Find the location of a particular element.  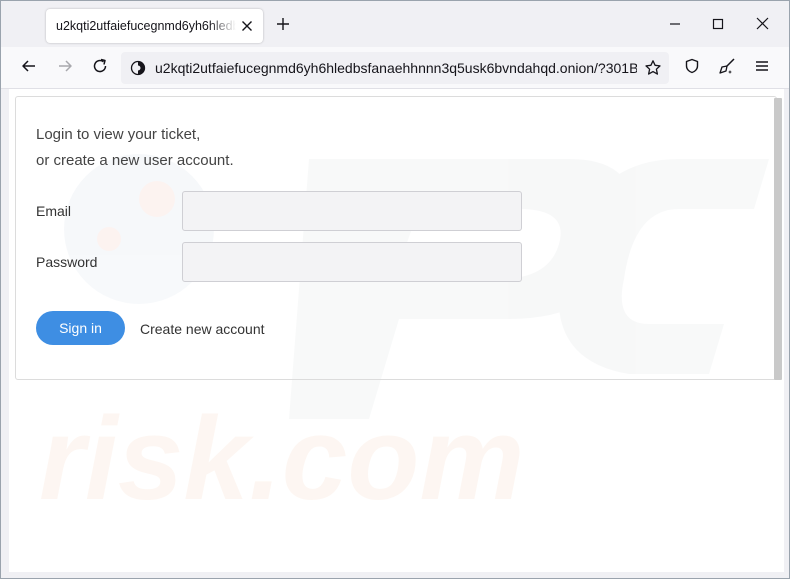

intro-line-2: or create a new user account. is located at coordinates (135, 160).